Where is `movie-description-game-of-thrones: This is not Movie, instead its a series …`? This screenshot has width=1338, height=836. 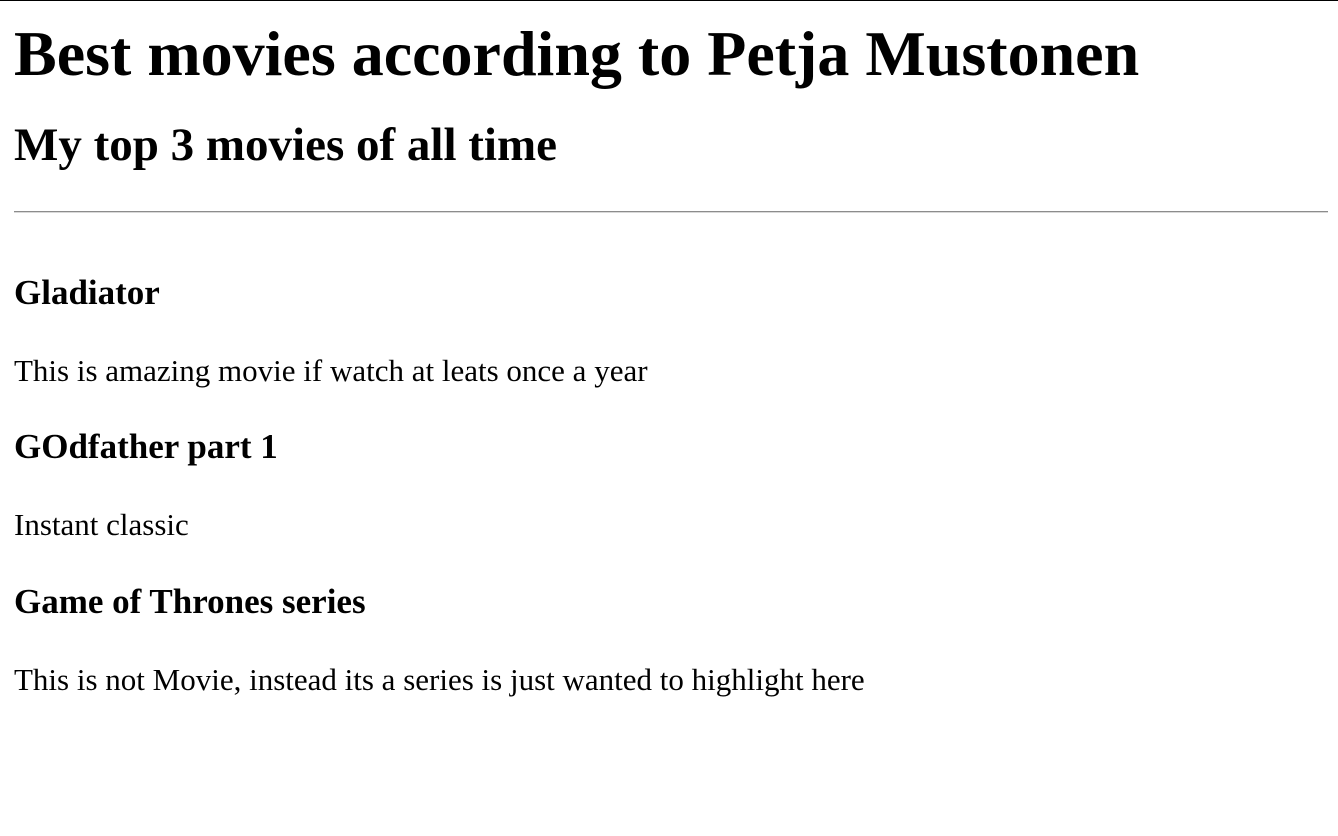
movie-description-game-of-thrones: This is not Movie, instead its a series … is located at coordinates (439, 679).